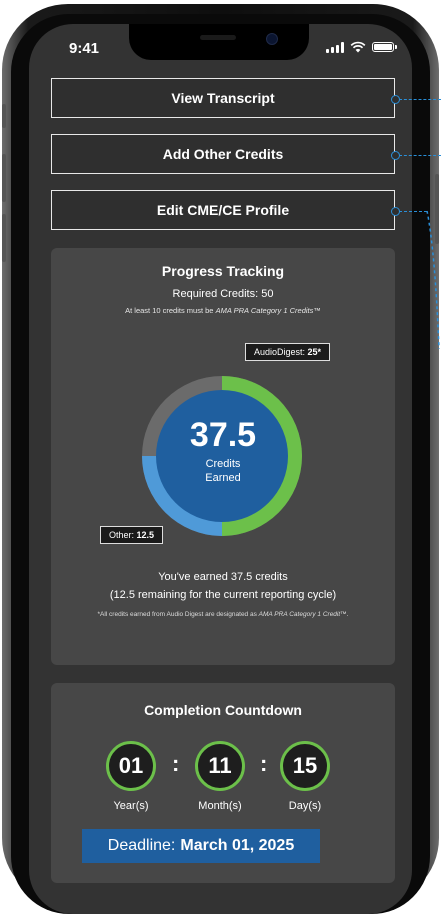 This screenshot has height=914, width=441. I want to click on front-camera, so click(272, 39).